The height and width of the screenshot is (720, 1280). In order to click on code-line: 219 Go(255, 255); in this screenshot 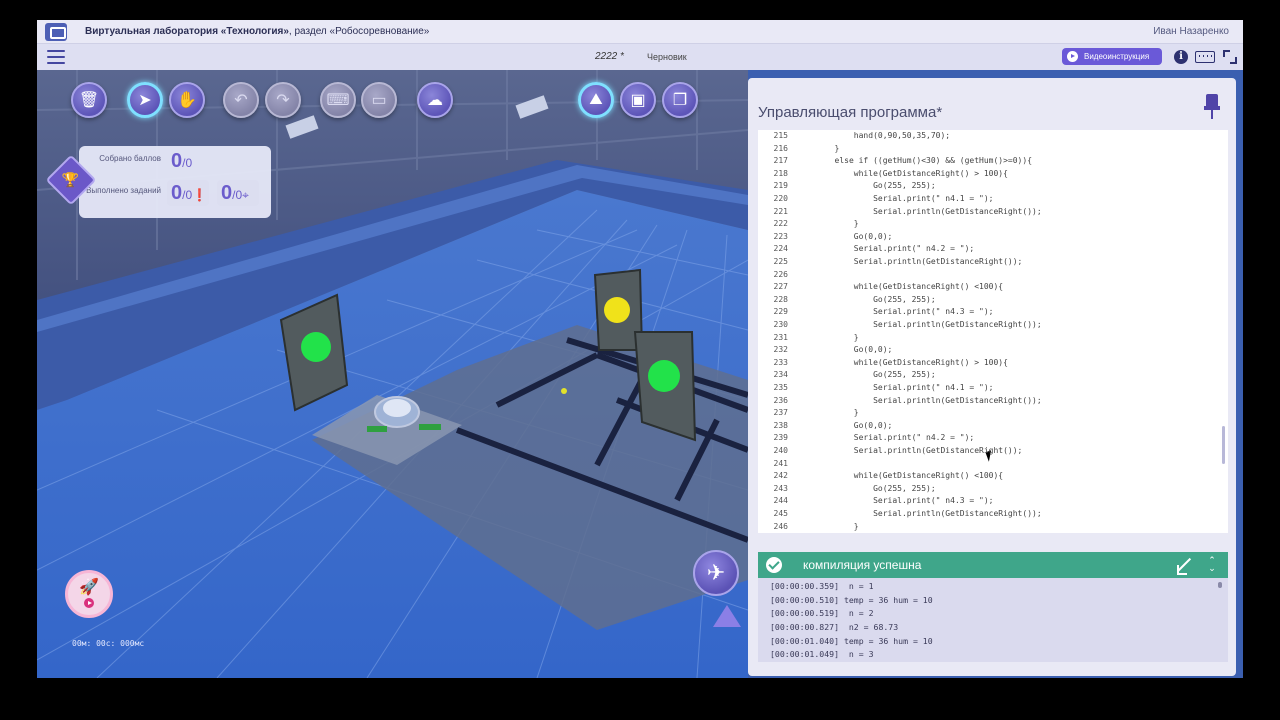, I will do `click(993, 187)`.